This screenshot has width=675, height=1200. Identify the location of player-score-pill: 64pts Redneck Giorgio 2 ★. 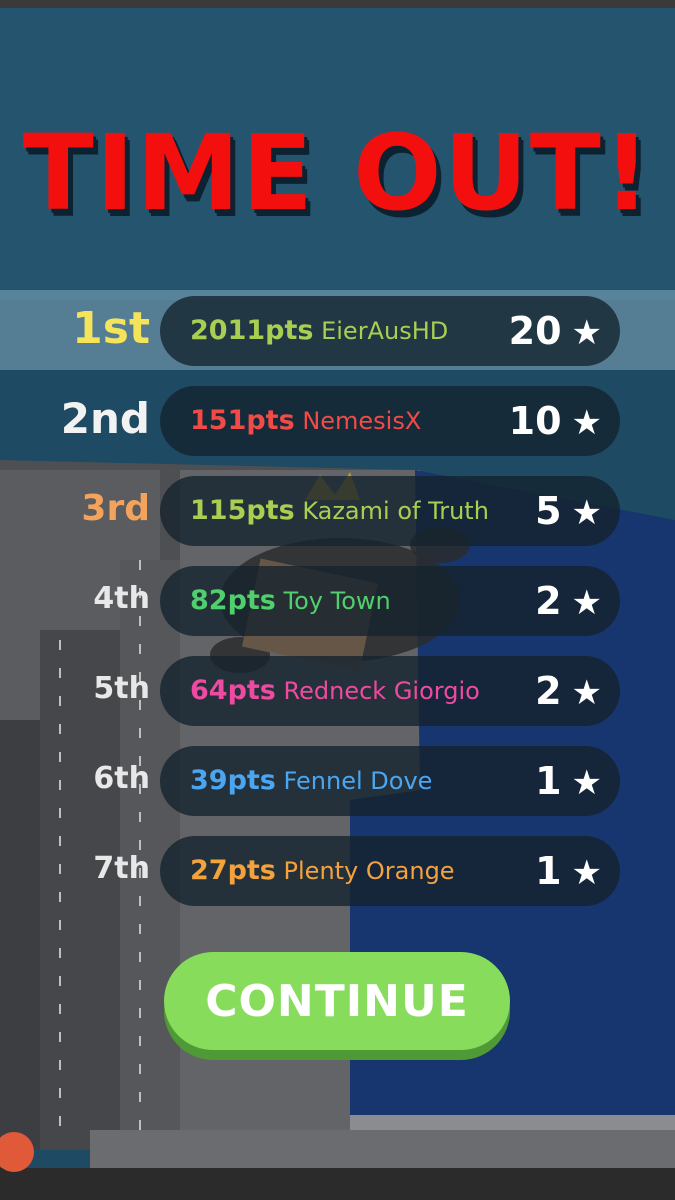
(390, 691).